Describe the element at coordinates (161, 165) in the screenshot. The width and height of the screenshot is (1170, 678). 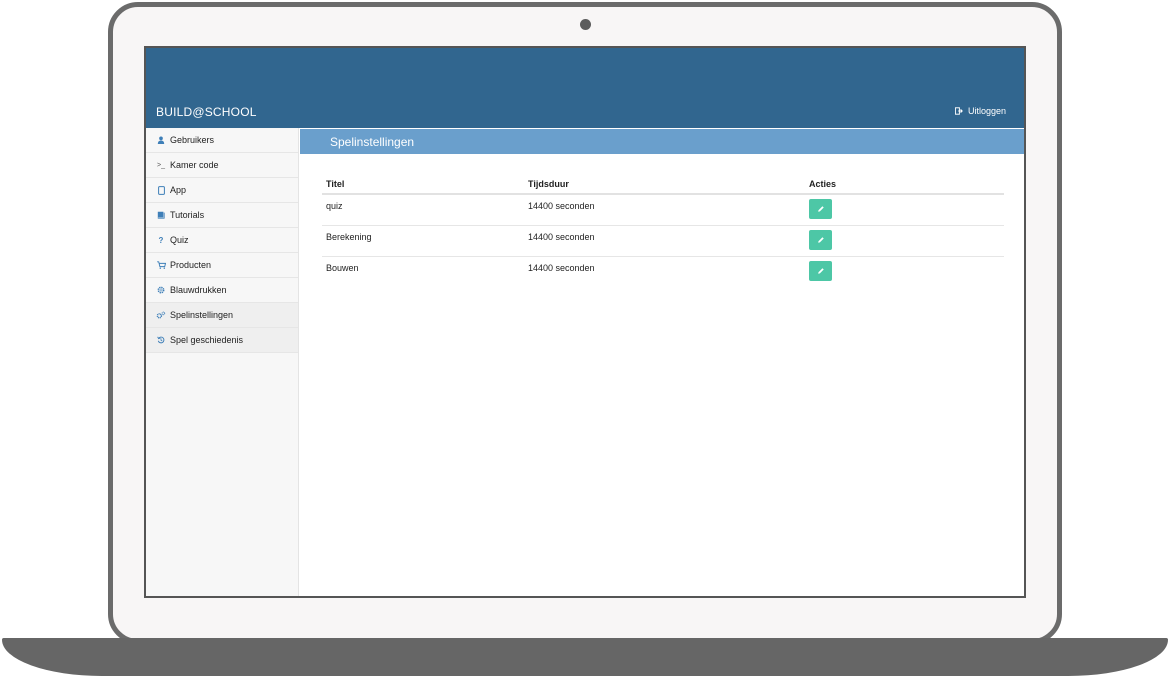
I see `terminal-icon: >_` at that location.